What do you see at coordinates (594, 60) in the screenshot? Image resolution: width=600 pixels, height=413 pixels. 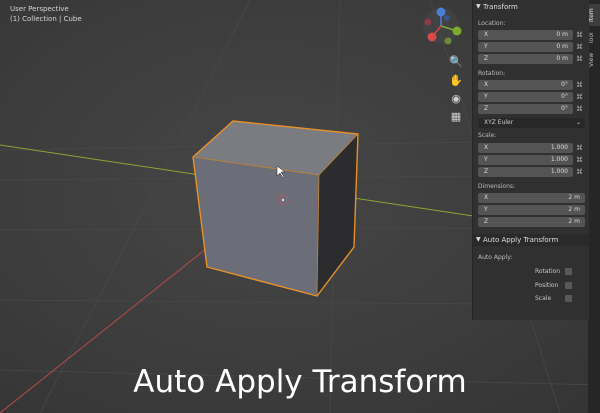 I see `tab-view: View` at bounding box center [594, 60].